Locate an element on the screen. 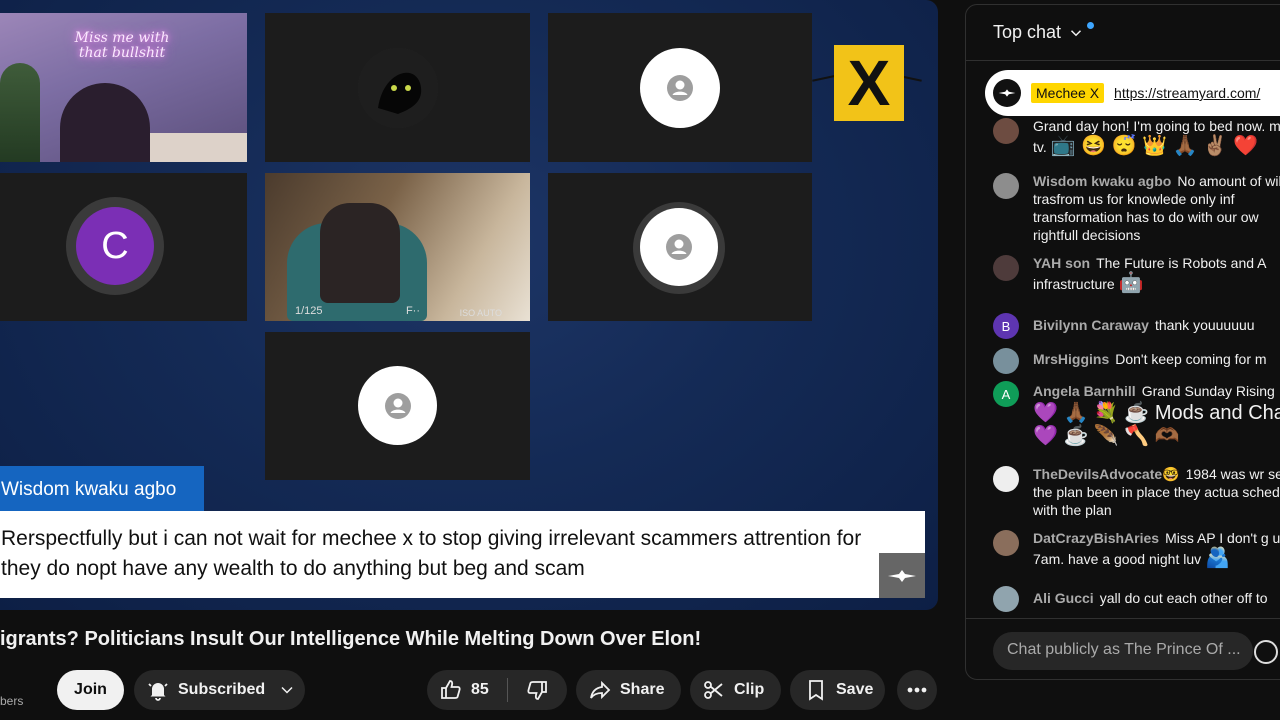 This screenshot has height=720, width=1280. share-label: Share is located at coordinates (642, 689).